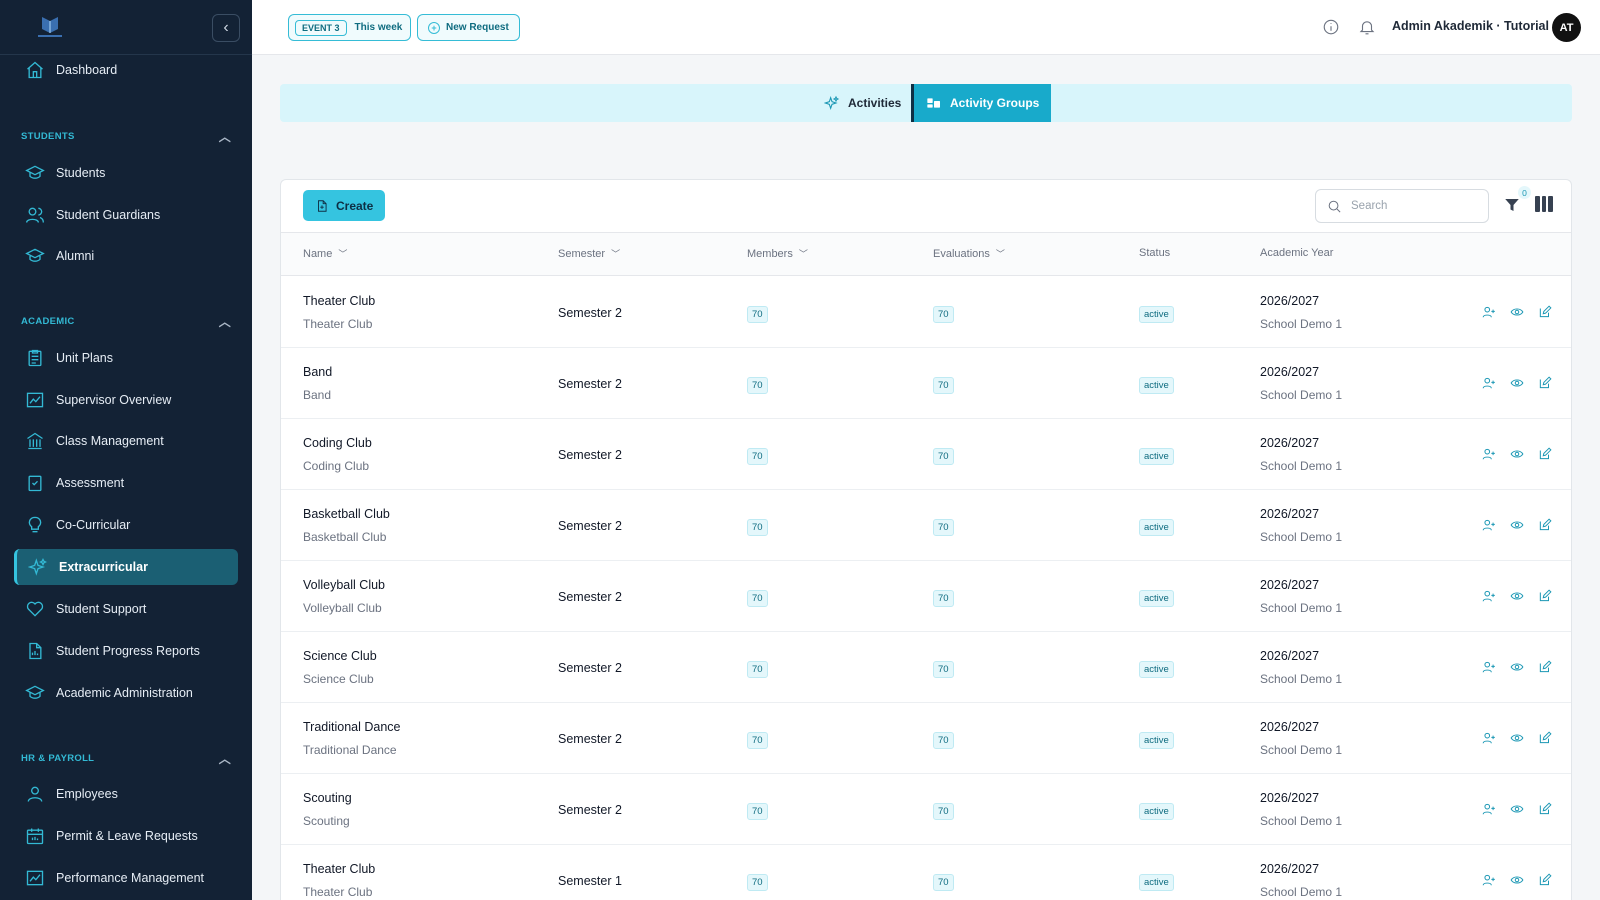  I want to click on create-button: Create, so click(344, 205).